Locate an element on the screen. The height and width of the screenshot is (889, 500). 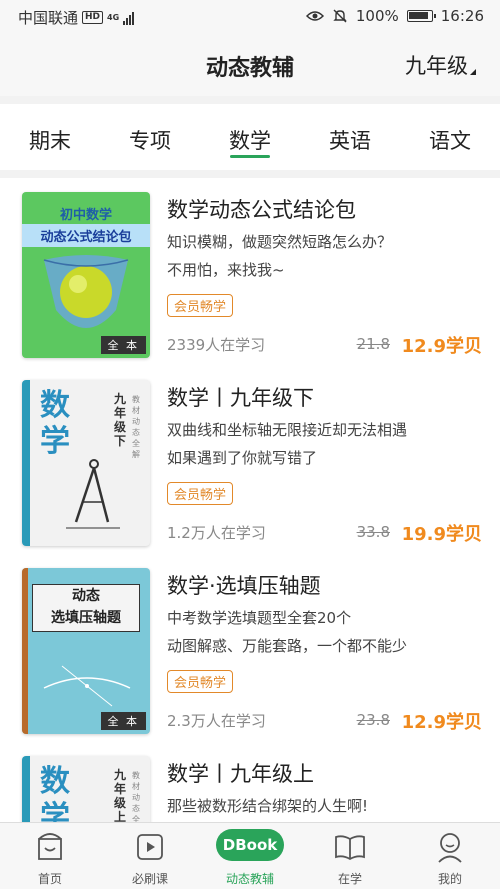
original-price: 23.8 is located at coordinates (373, 720).